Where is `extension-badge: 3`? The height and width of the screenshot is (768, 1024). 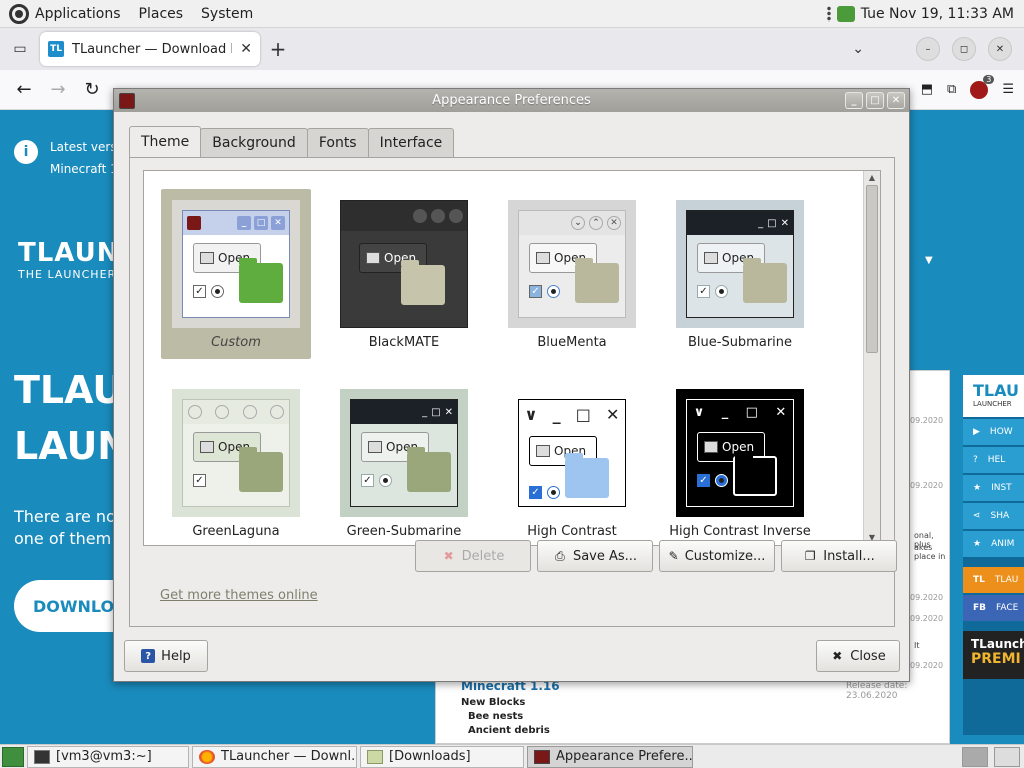 extension-badge: 3 is located at coordinates (989, 79).